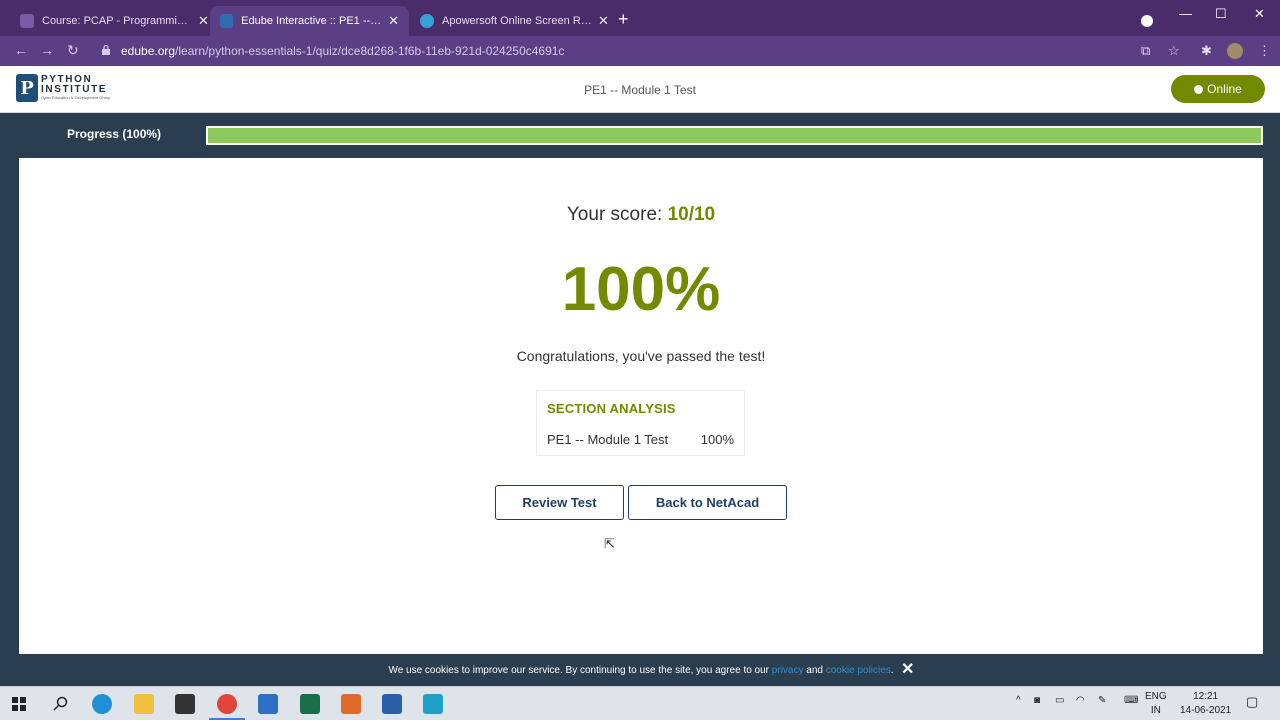 The image size is (1280, 720). What do you see at coordinates (117, 21) in the screenshot?
I see `tab-title: Course: PCAP - Programming Essentials` at bounding box center [117, 21].